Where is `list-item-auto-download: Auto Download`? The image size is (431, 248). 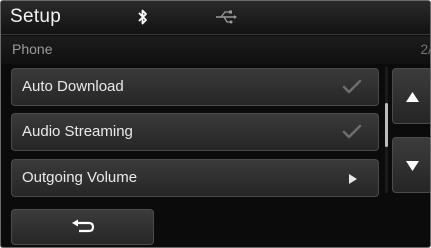 list-item-auto-download: Auto Download is located at coordinates (195, 87).